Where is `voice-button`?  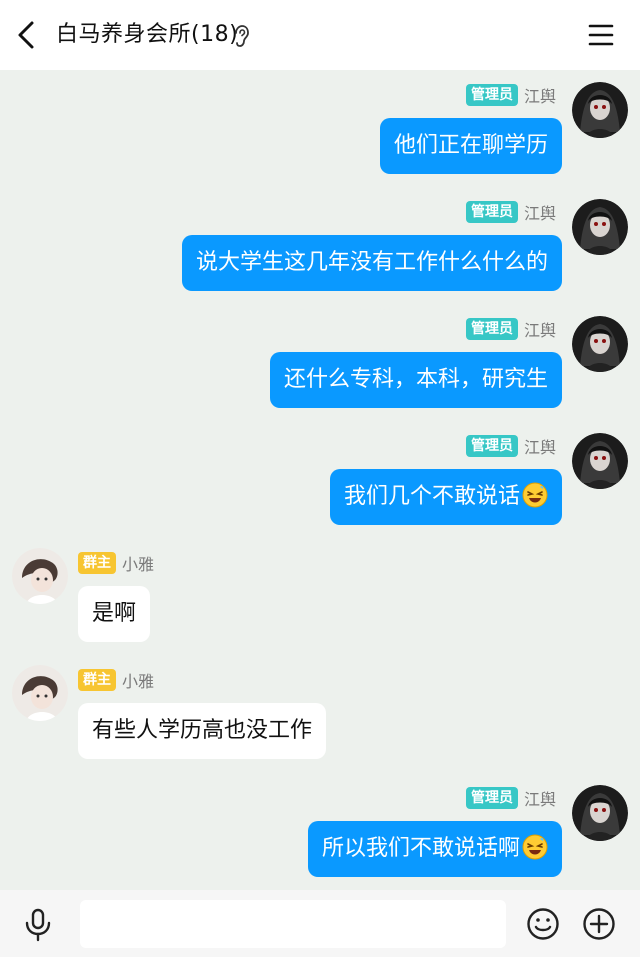
voice-button is located at coordinates (38, 925).